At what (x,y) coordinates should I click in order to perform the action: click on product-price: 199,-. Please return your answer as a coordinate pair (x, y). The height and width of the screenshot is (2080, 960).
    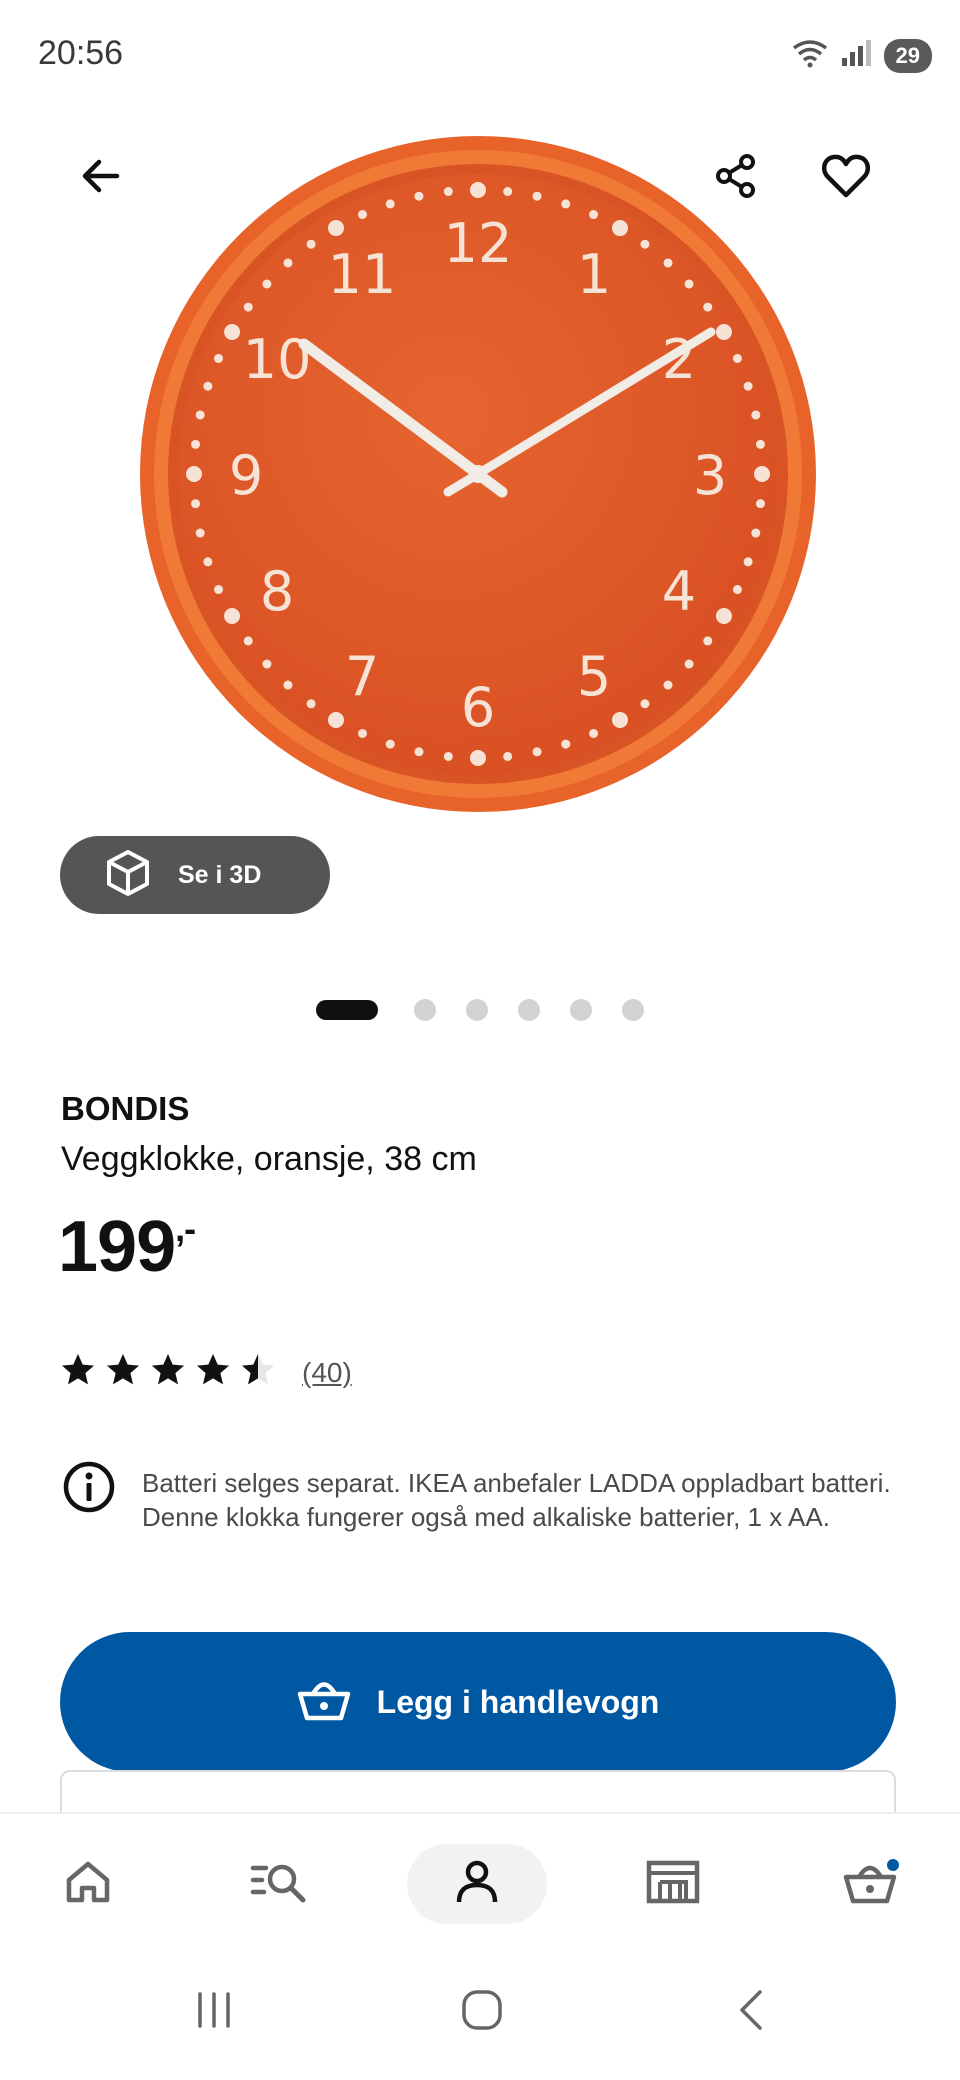
    Looking at the image, I should click on (127, 1247).